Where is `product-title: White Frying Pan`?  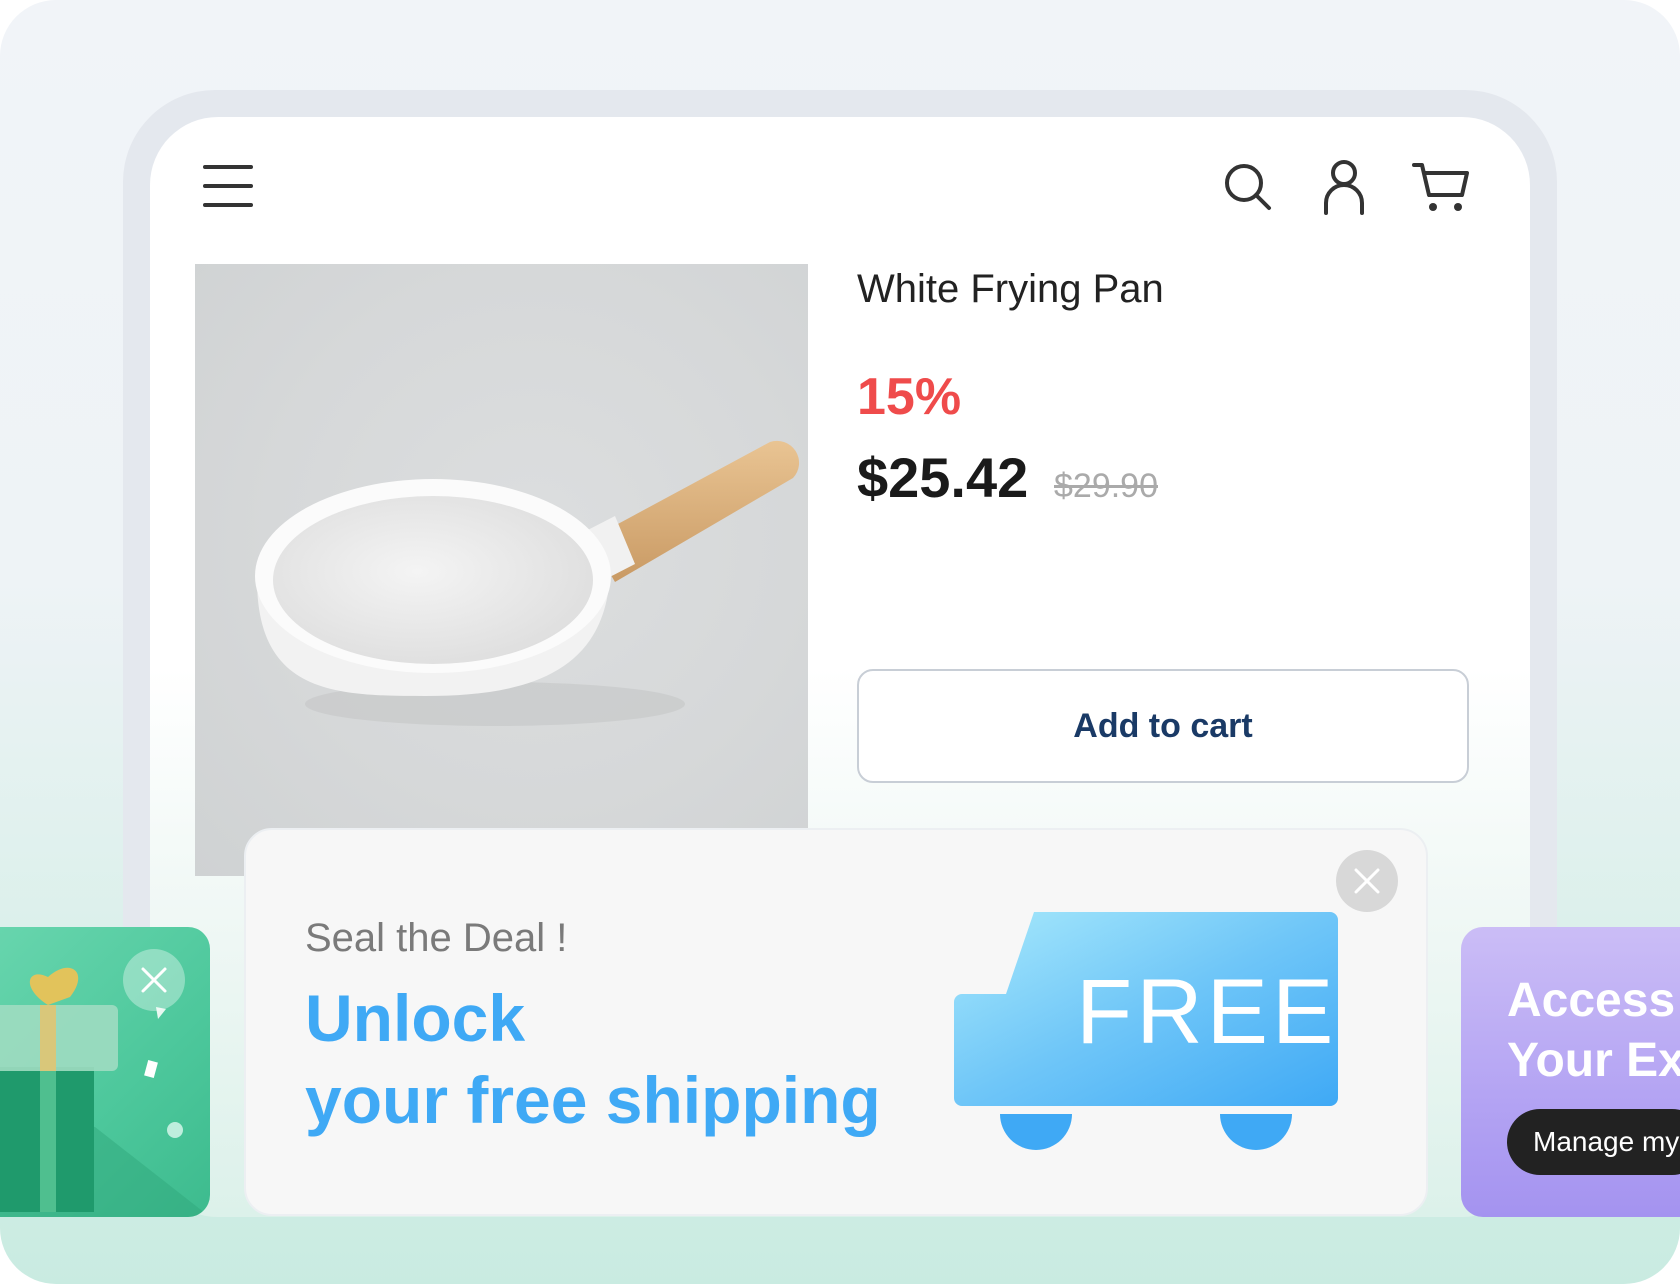
product-title: White Frying Pan is located at coordinates (1010, 289).